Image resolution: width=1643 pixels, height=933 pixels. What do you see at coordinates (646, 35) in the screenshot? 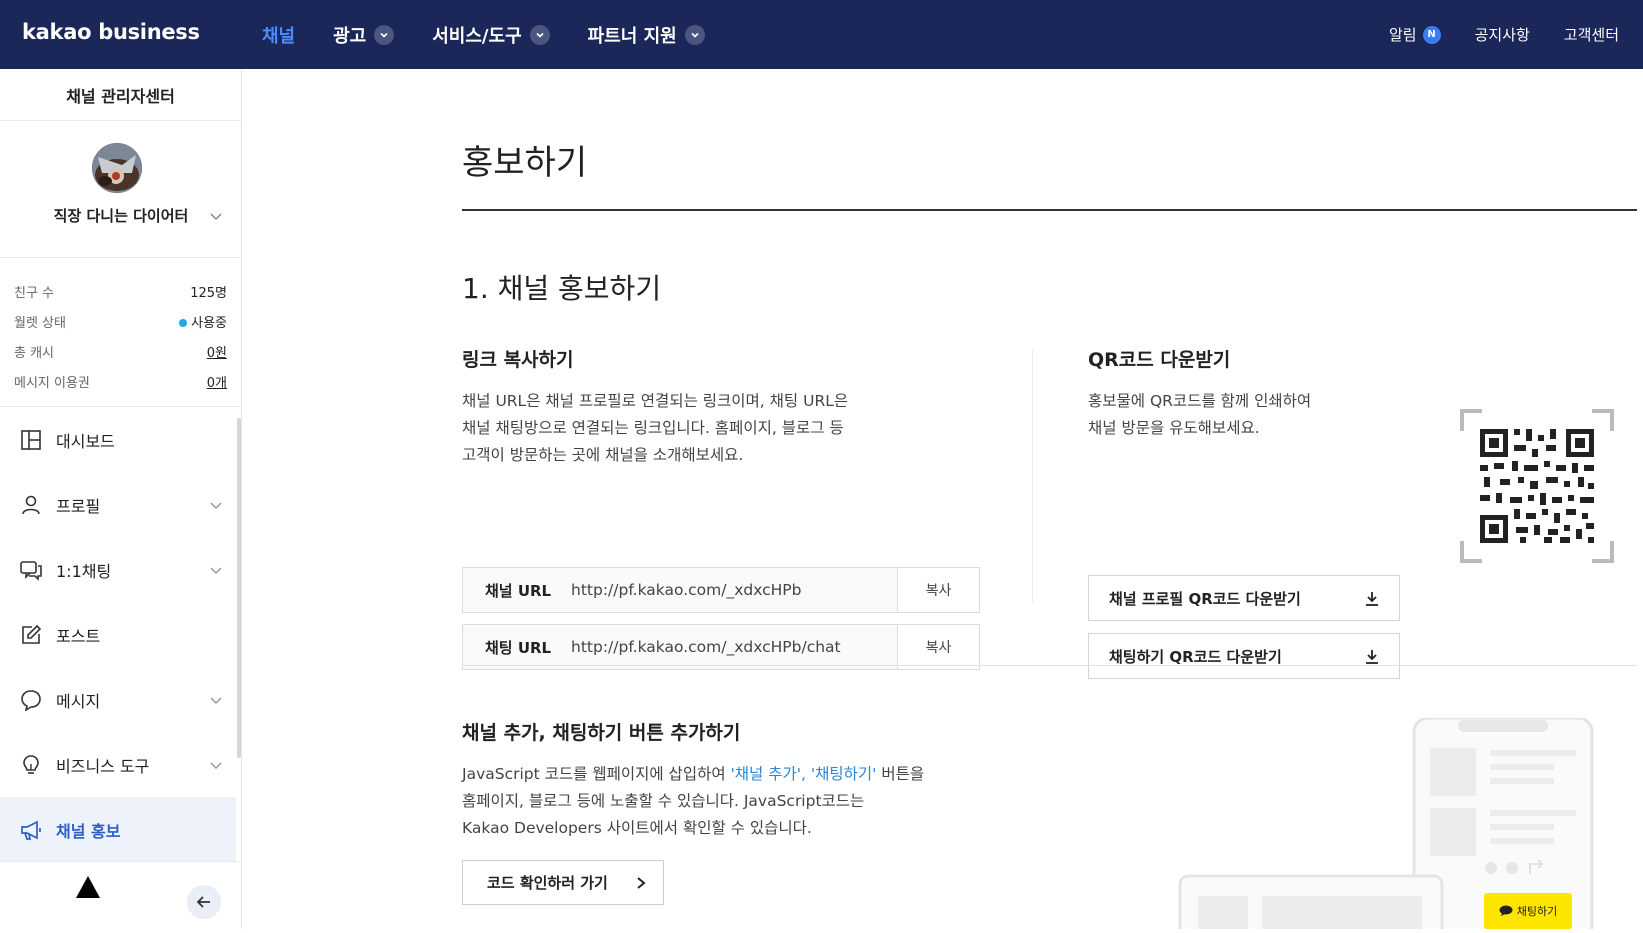
I see `nav-partner-support: 파트너 지원` at bounding box center [646, 35].